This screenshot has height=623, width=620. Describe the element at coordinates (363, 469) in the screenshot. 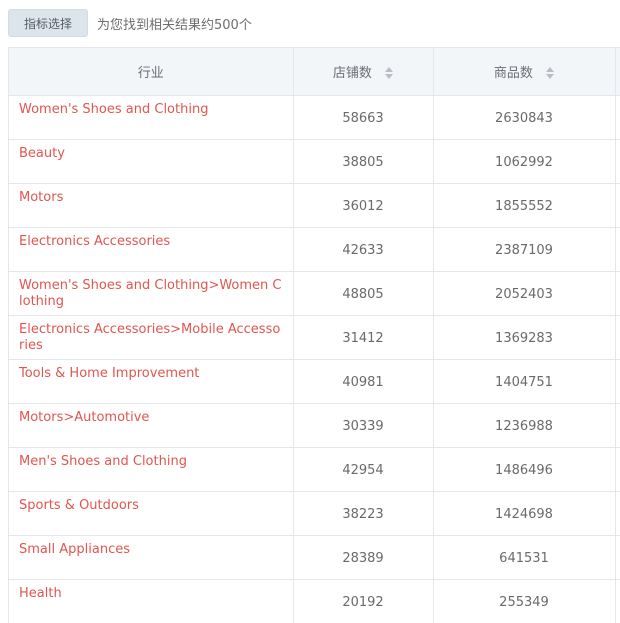

I see `shops-cell: 42954` at that location.